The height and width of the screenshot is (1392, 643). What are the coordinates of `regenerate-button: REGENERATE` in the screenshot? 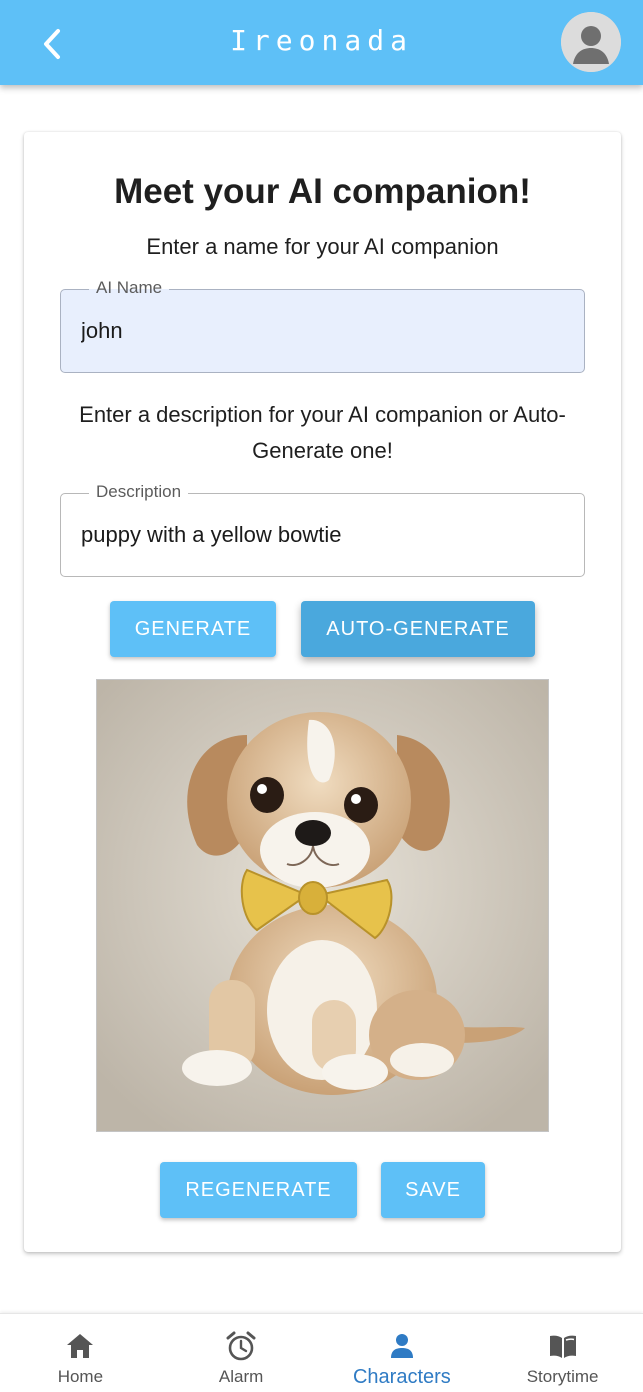 It's located at (258, 1190).